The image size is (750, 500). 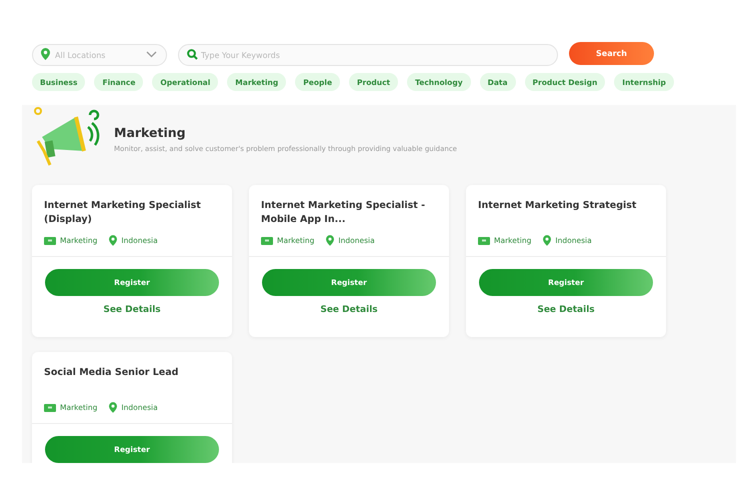 What do you see at coordinates (611, 53) in the screenshot?
I see `search-button: Search` at bounding box center [611, 53].